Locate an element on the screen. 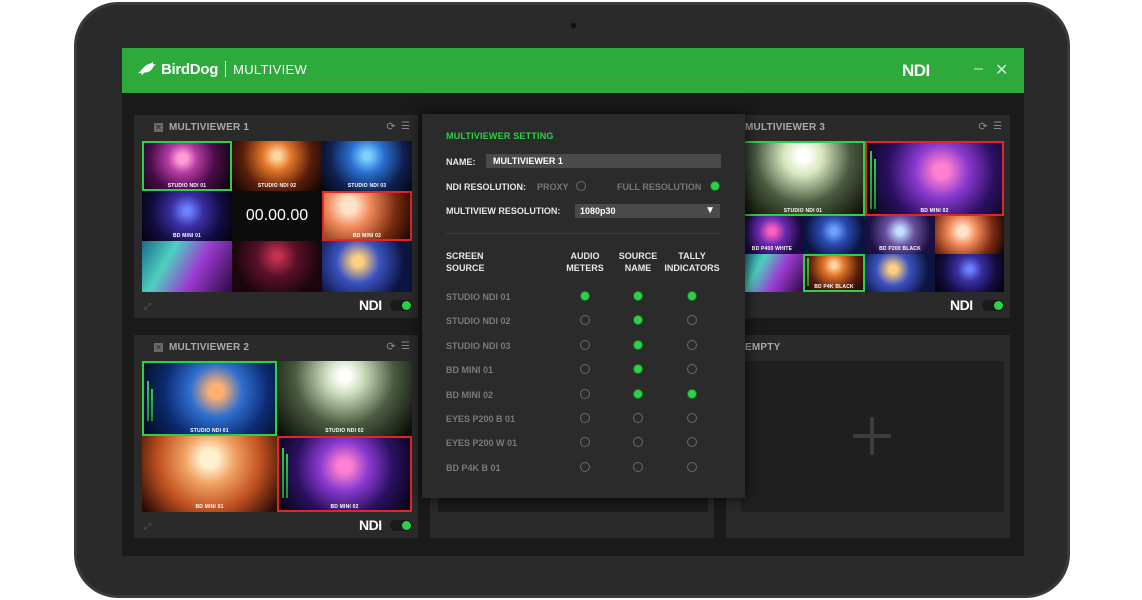 This screenshot has width=1142, height=600. cell-label: STUDIO NDI 03 is located at coordinates (367, 186).